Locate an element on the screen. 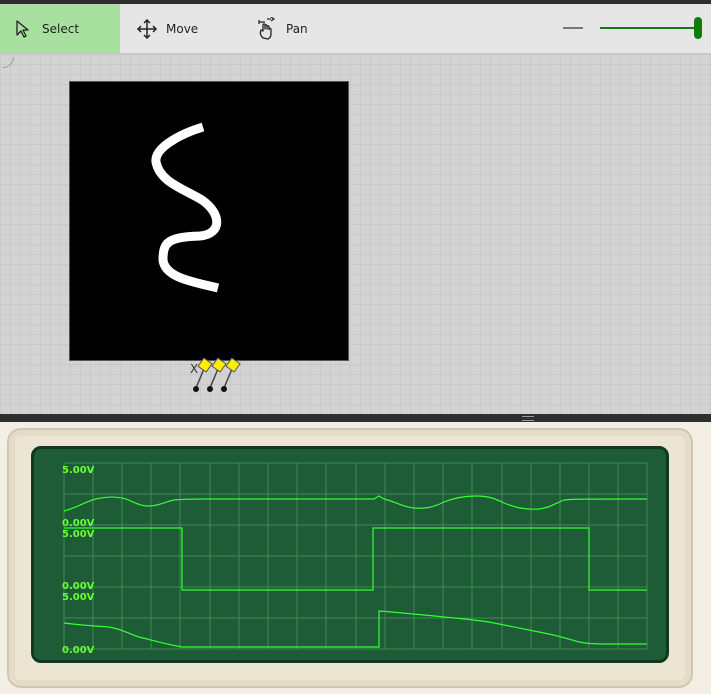 This screenshot has height=694, width=711. zoom-slider-thumb is located at coordinates (698, 28).